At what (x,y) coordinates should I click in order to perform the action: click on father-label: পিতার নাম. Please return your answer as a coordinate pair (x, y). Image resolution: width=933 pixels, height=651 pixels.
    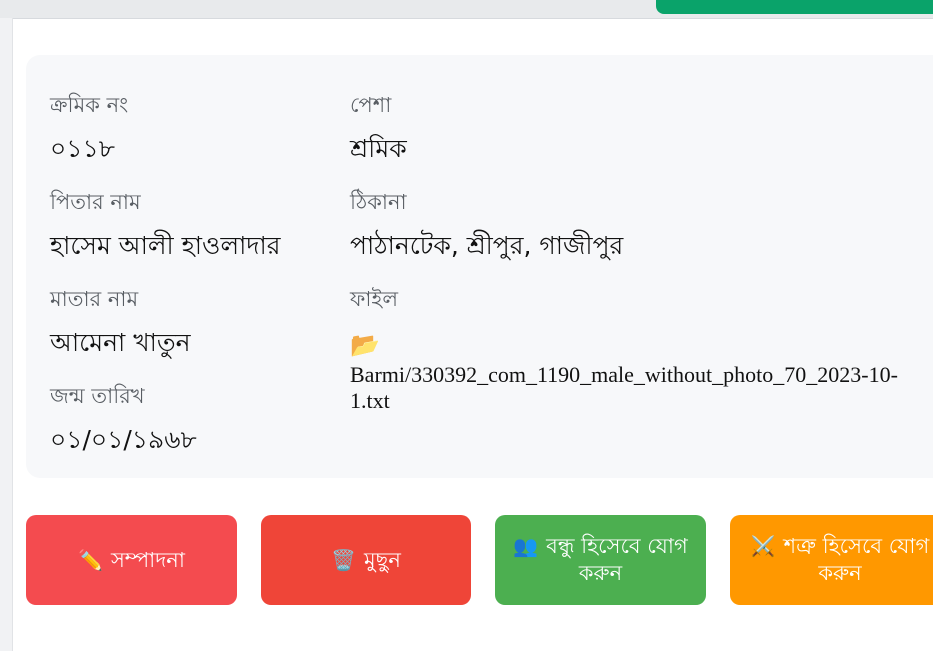
    Looking at the image, I should click on (95, 202).